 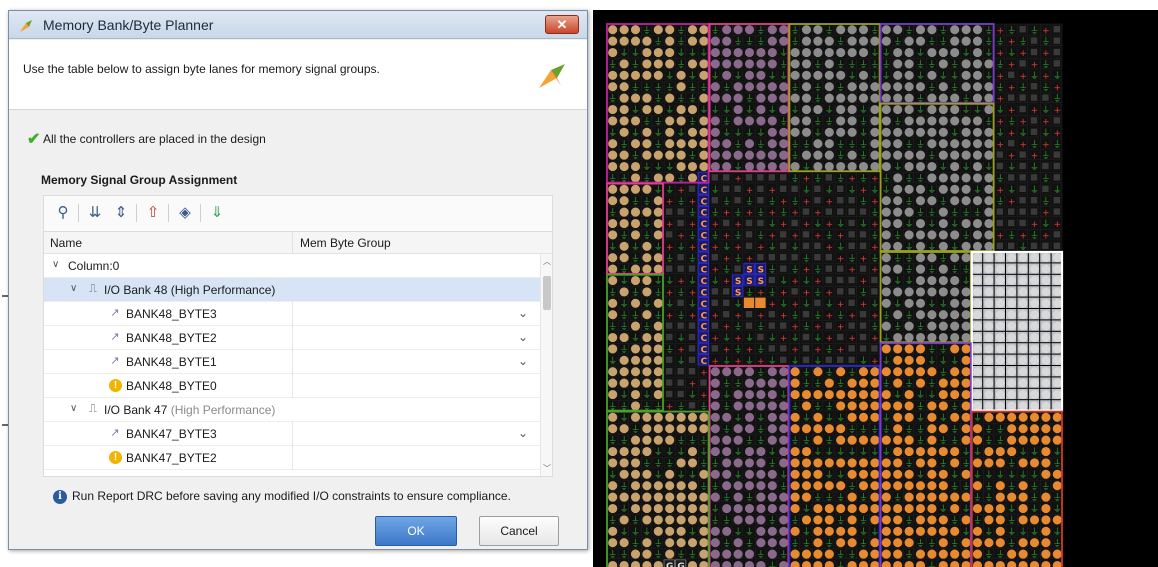 I want to click on collapse-all-icon: ⇊, so click(x=95, y=213).